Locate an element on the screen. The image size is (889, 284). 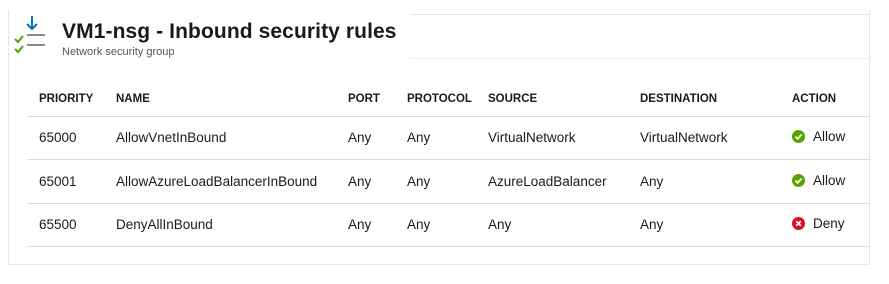
cell-name: DenyAllInBound is located at coordinates (220, 225).